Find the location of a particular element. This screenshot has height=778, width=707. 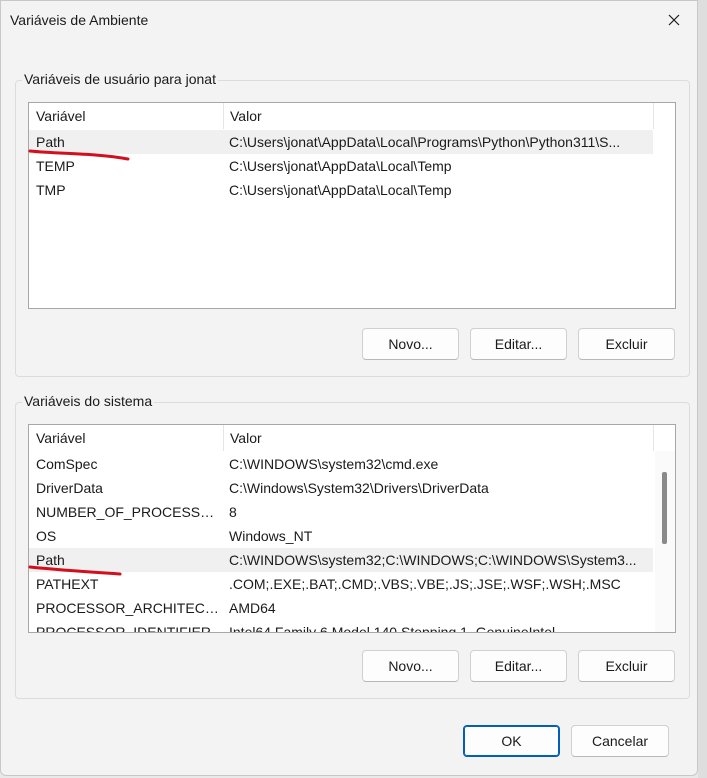

variable-value: Windows_NT is located at coordinates (271, 536).